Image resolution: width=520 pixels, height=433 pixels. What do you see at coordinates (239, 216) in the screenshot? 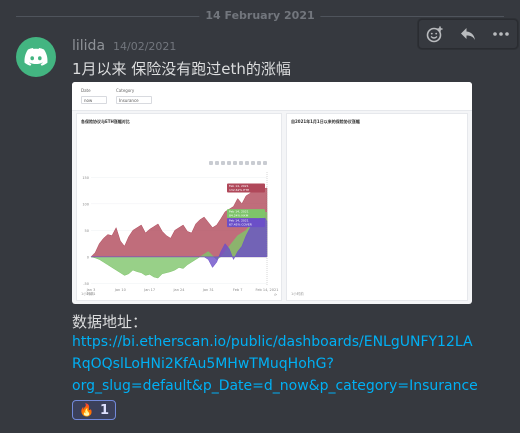
I see `tooltip-value: 84.24% NXM` at bounding box center [239, 216].